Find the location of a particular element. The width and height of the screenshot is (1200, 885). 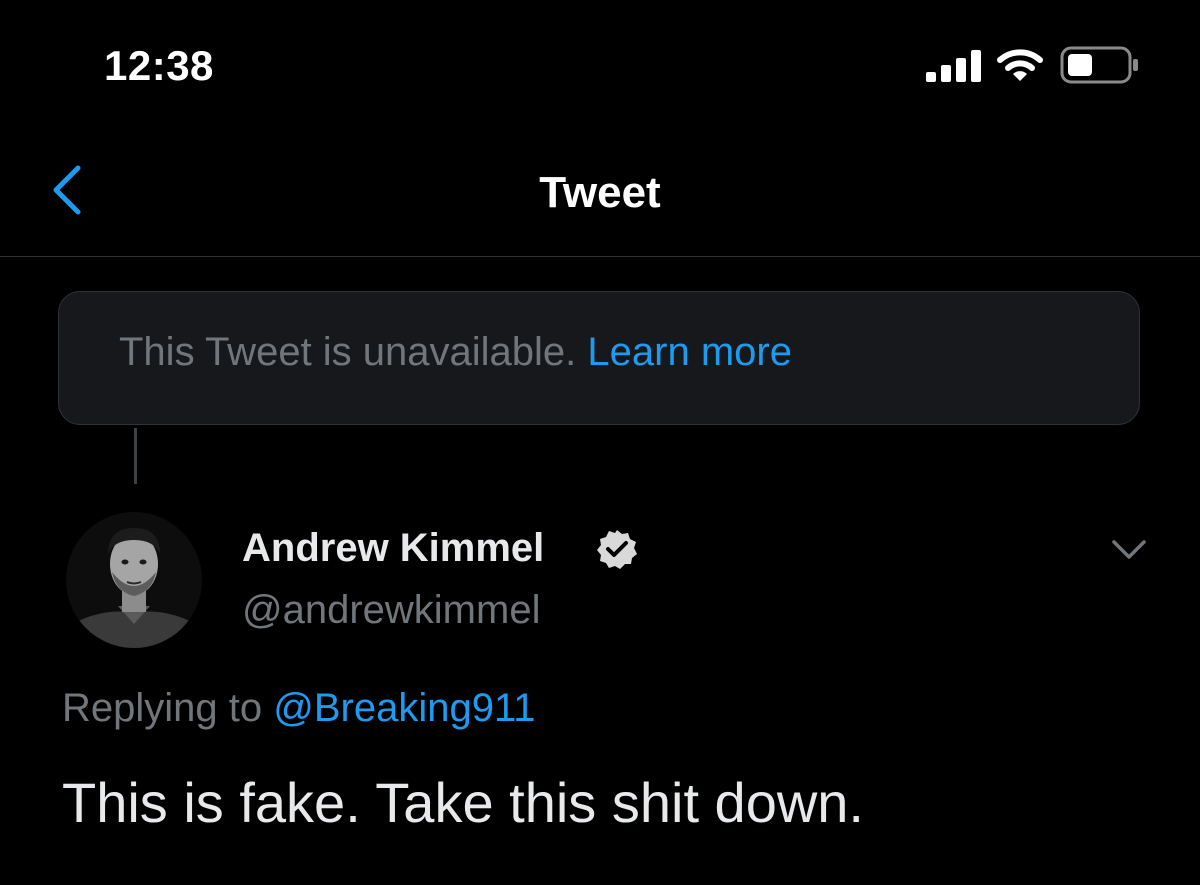

replying-to-handle: @Breaking911 is located at coordinates (404, 708).